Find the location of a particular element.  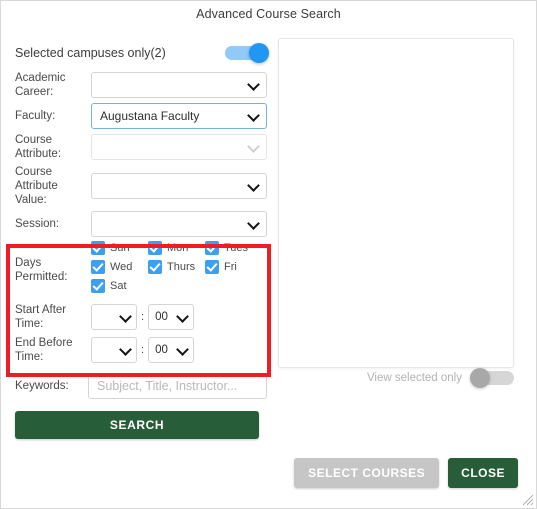

faculty-row: Faculty: Augustana Faculty is located at coordinates (141, 116).